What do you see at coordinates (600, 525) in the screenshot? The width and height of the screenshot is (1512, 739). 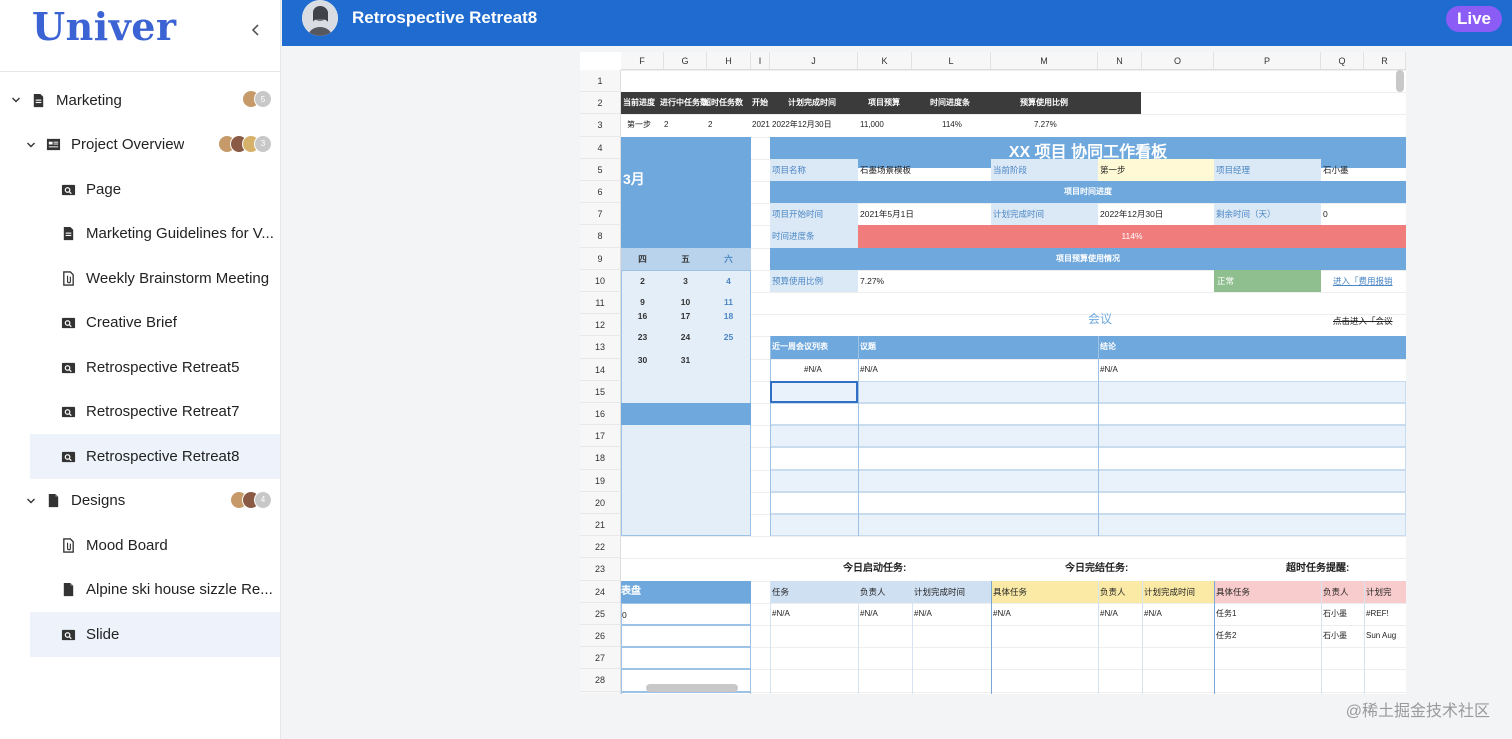 I see `row-header: 21` at bounding box center [600, 525].